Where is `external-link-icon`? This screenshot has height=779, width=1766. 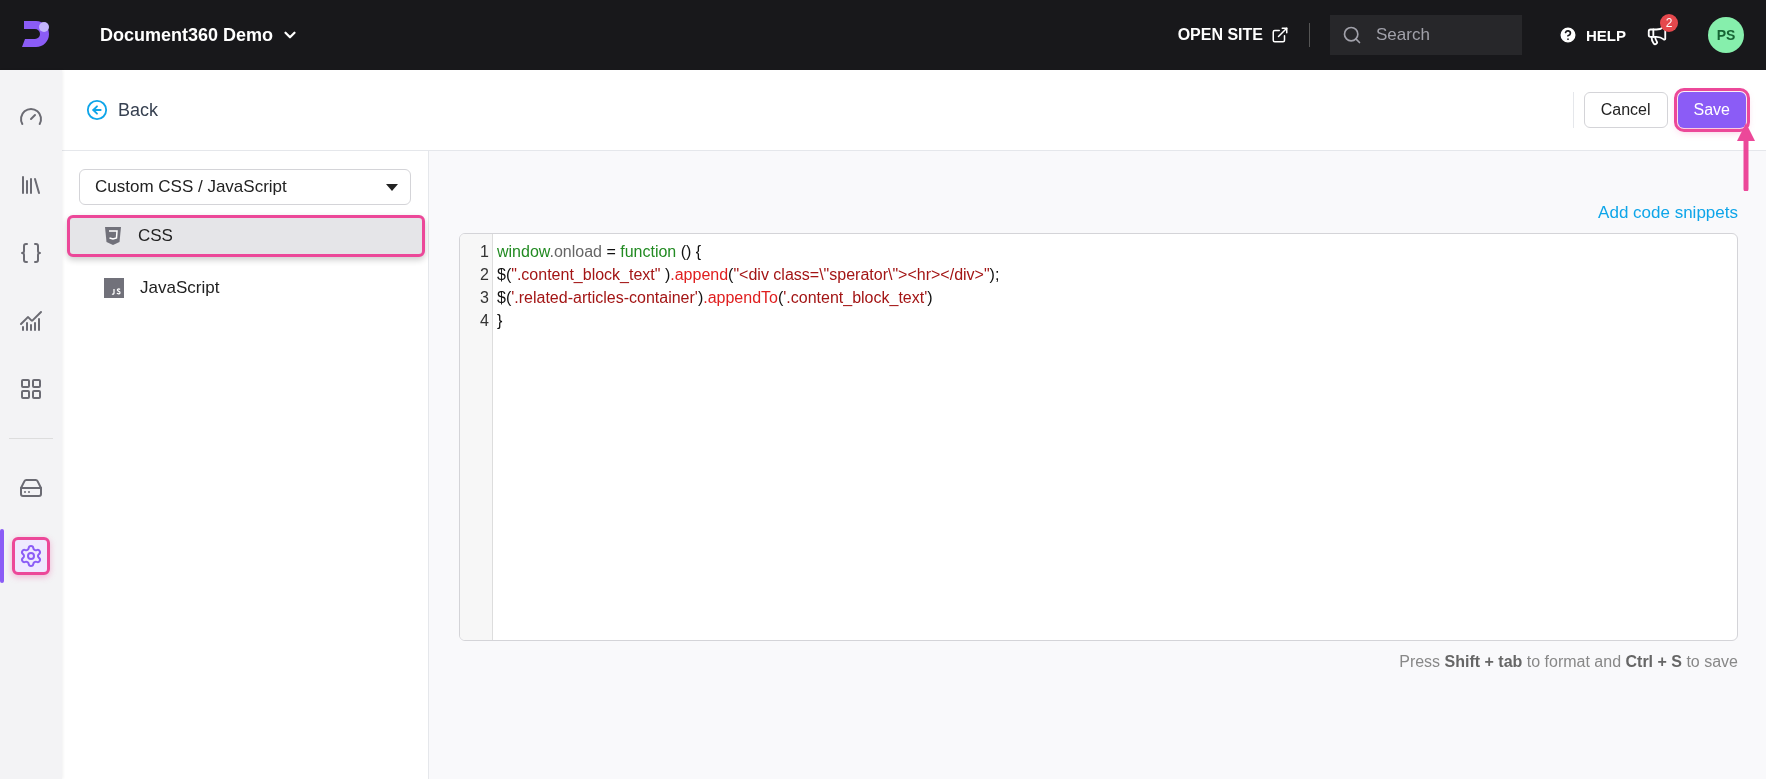 external-link-icon is located at coordinates (1280, 35).